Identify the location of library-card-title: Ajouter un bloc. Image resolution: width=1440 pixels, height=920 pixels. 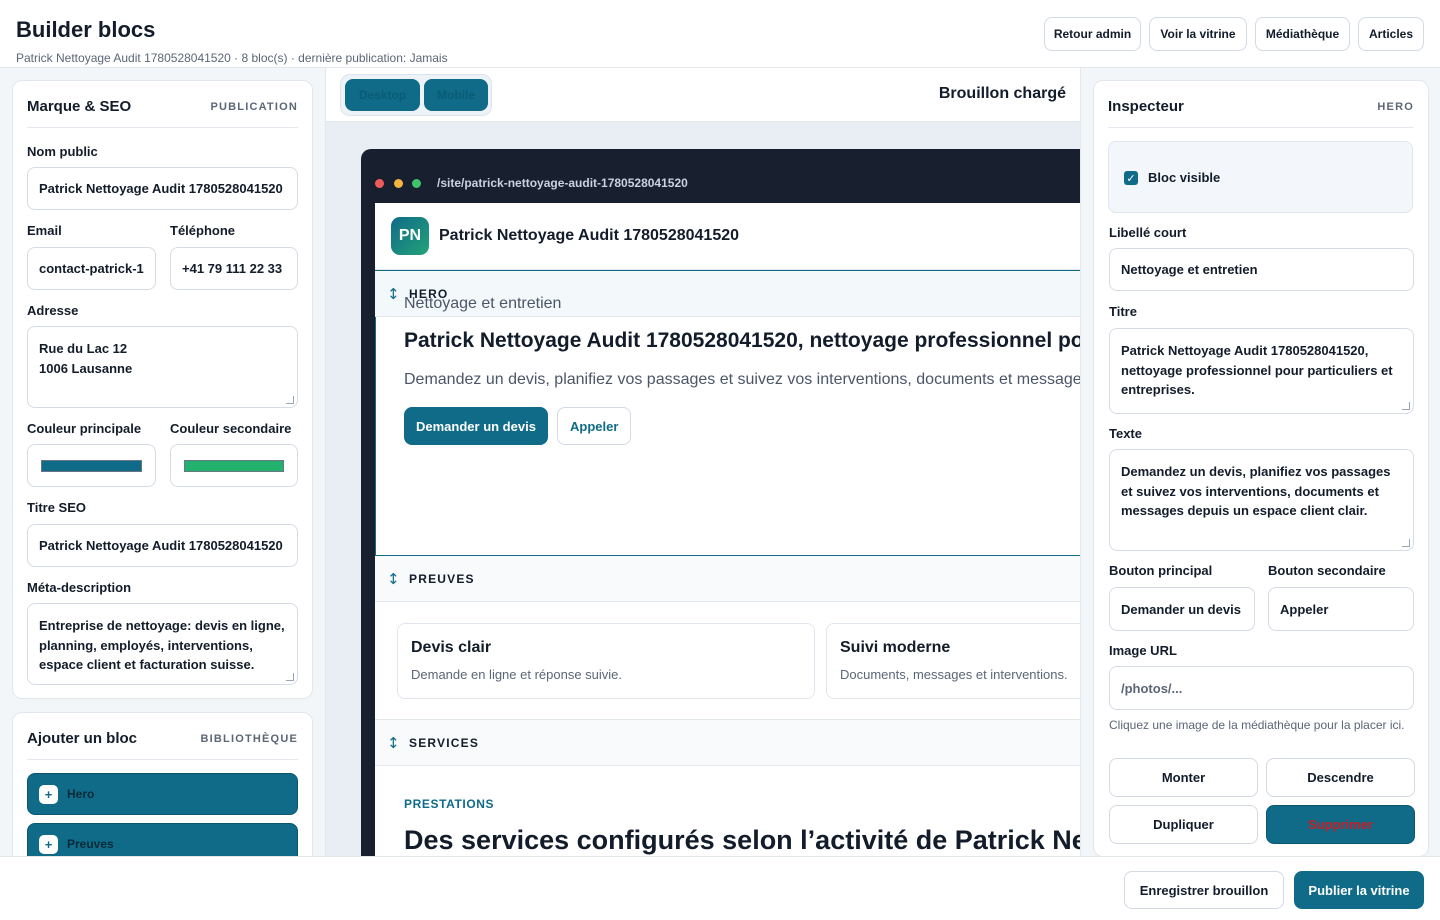
(82, 738).